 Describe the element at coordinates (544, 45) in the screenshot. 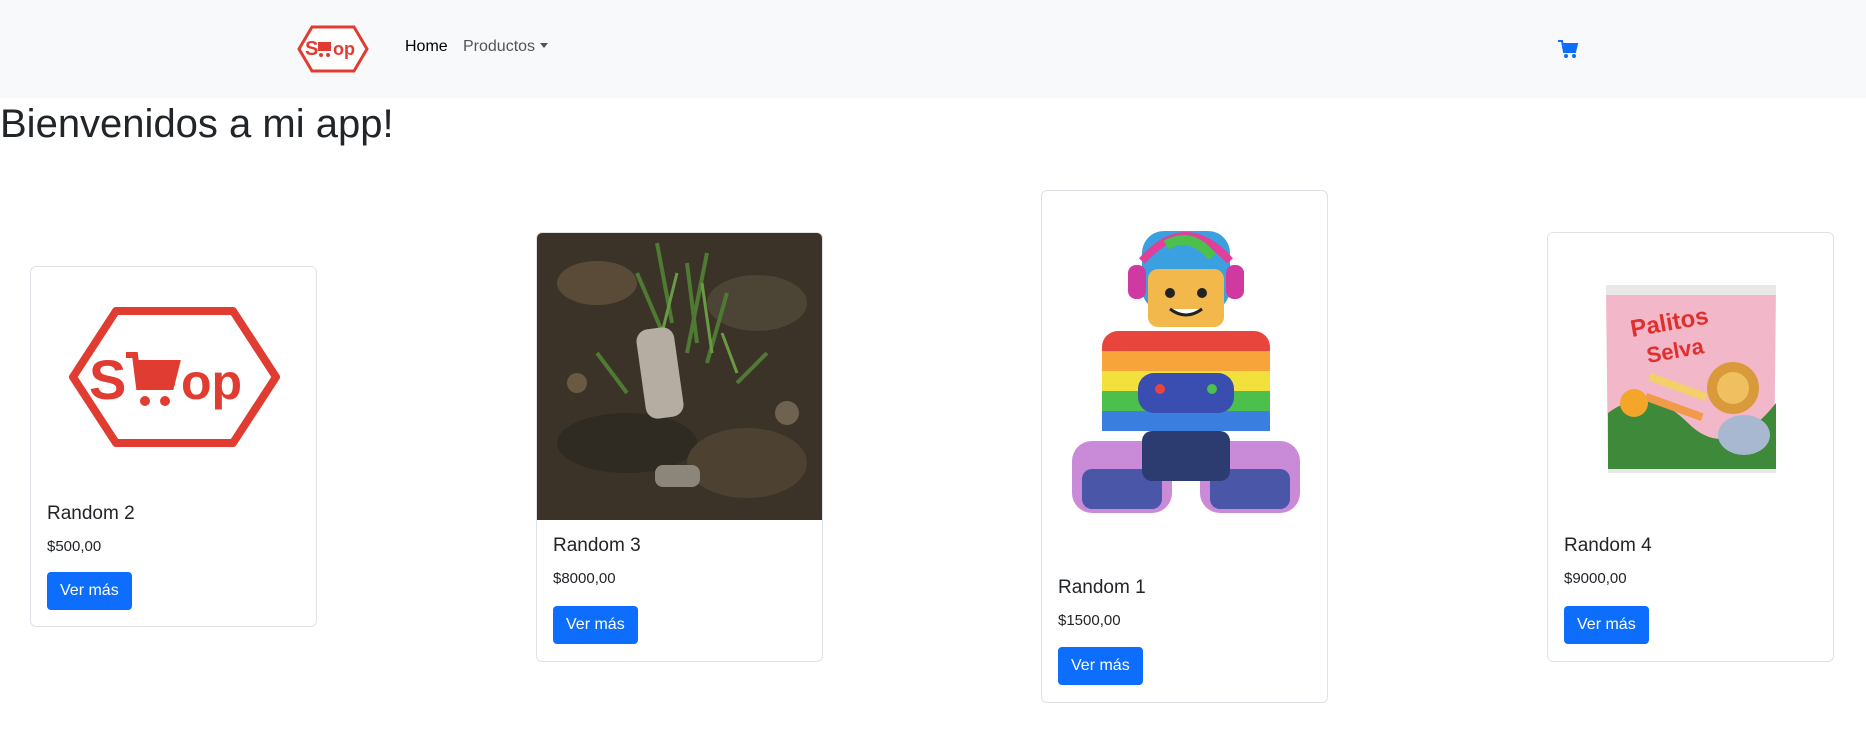

I see `chevron-down-icon` at that location.